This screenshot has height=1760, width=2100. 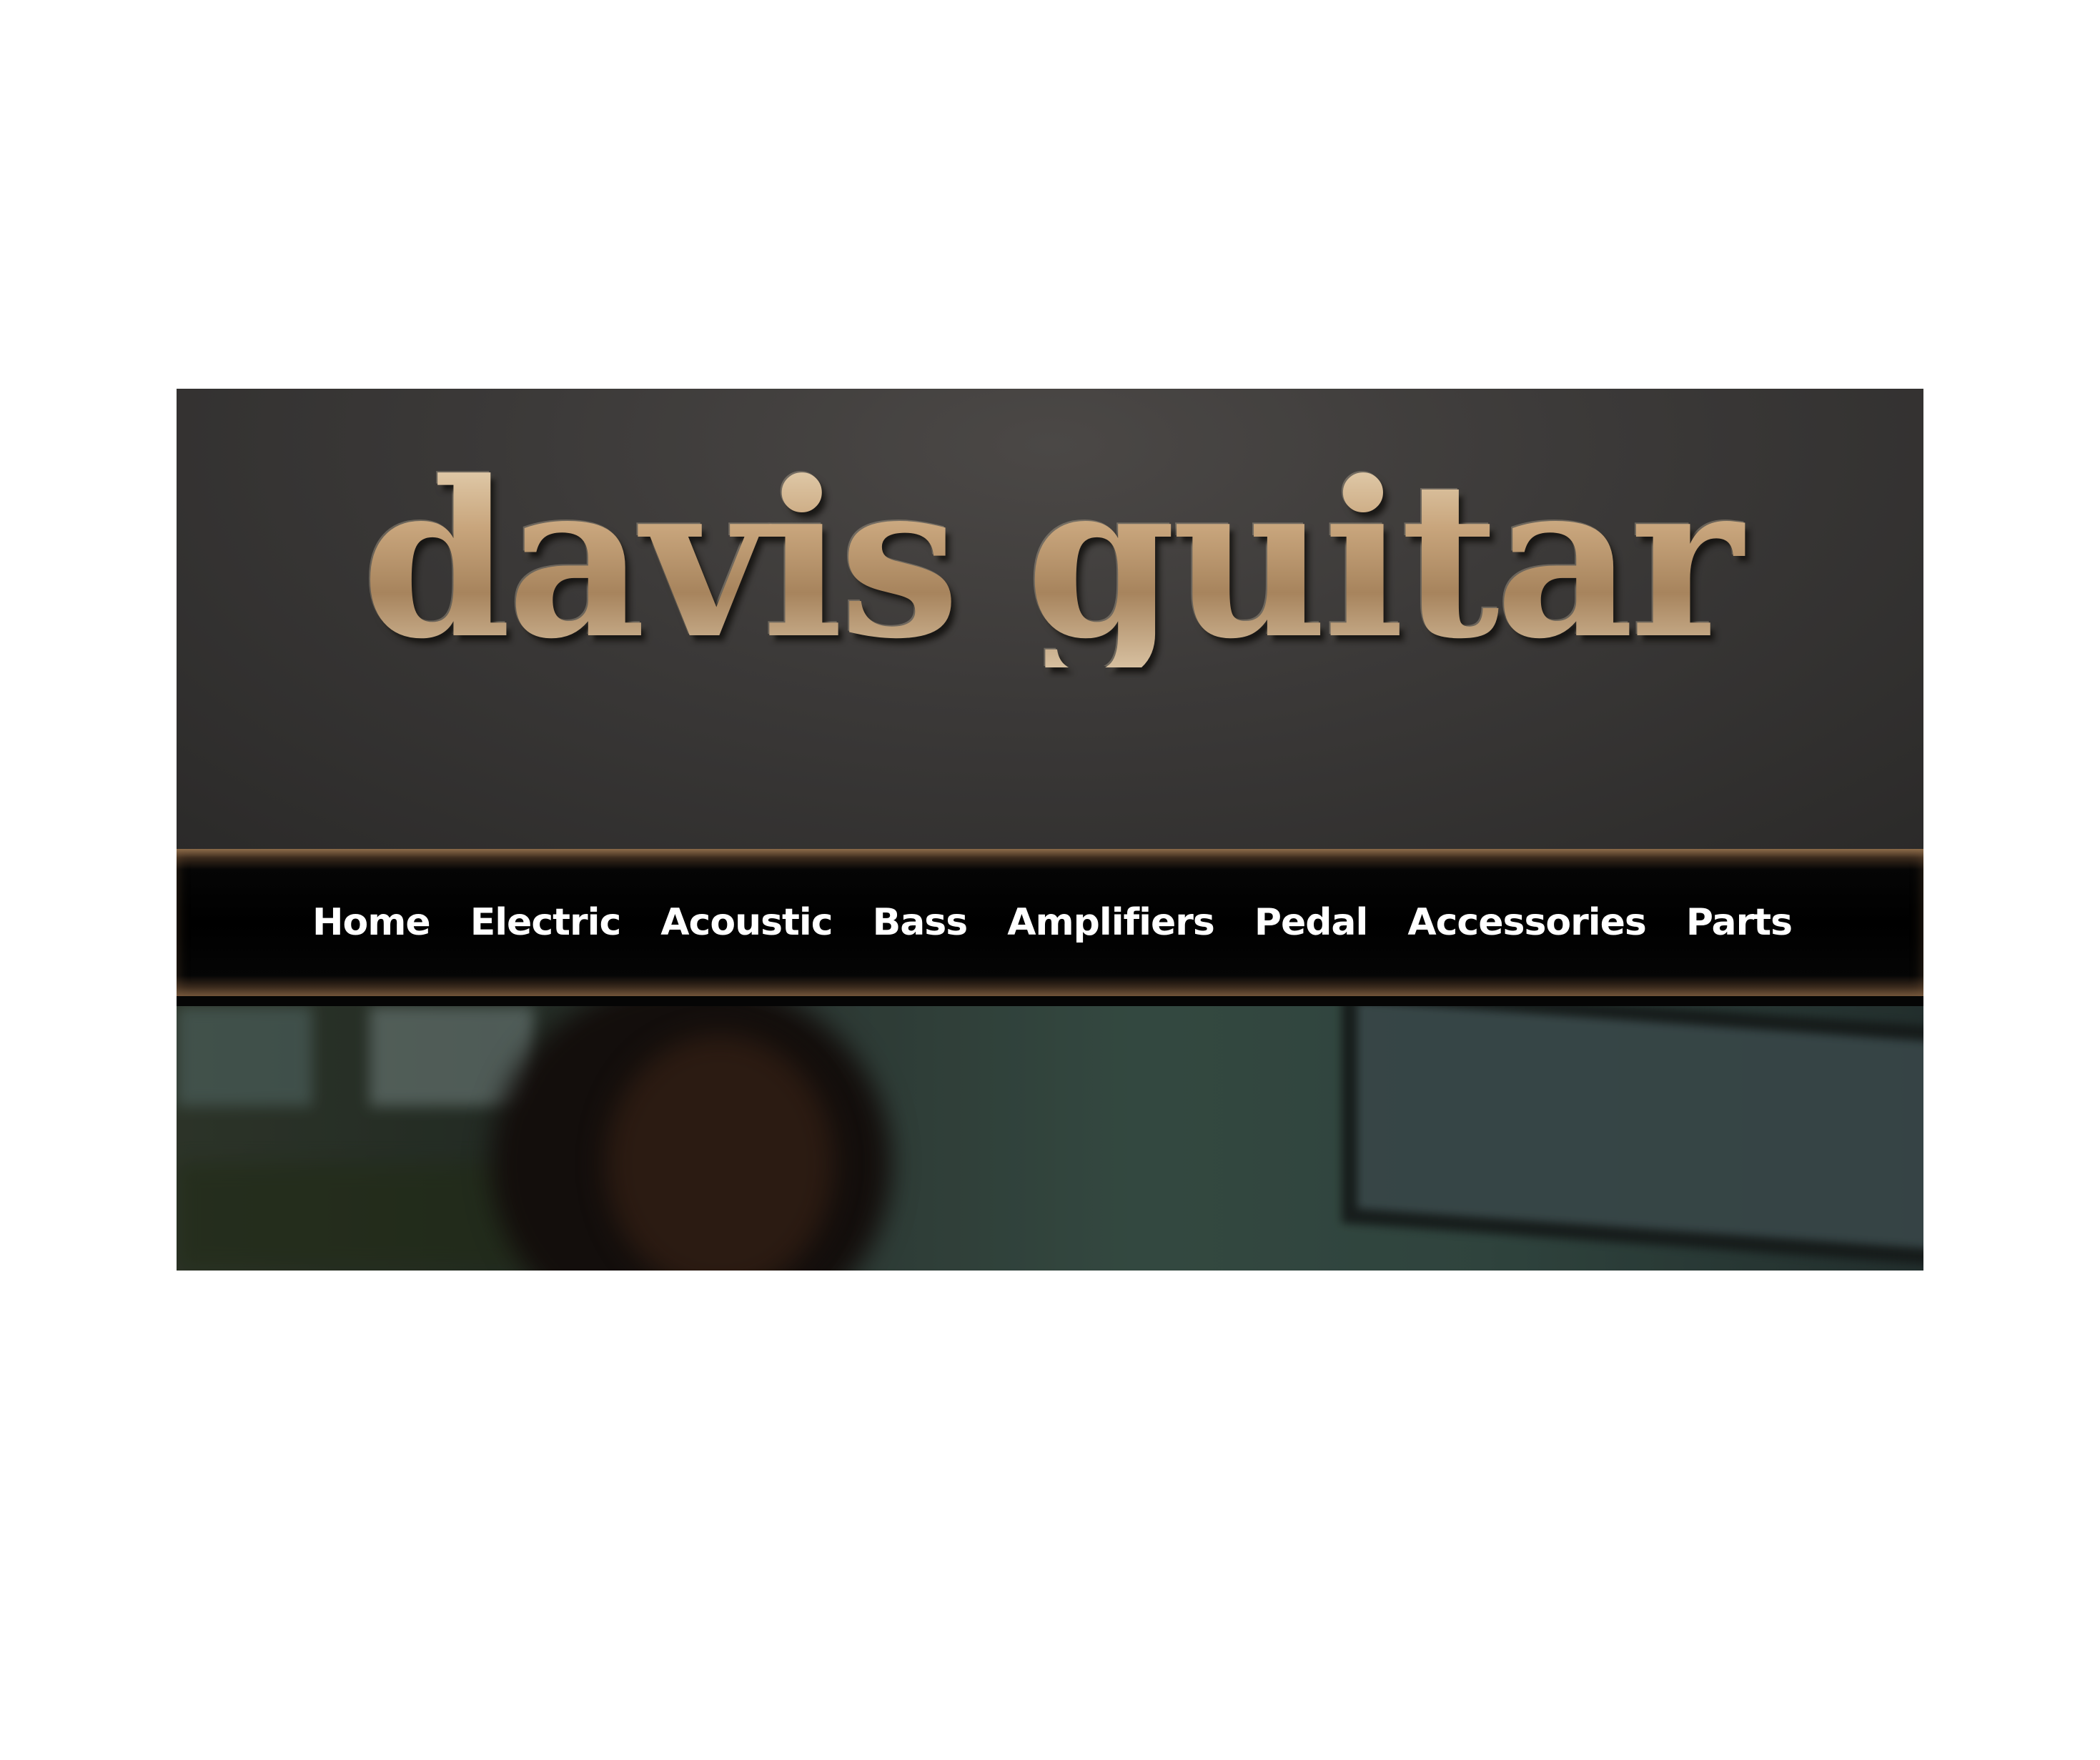 I want to click on nav-item-electric: Electric, so click(x=546, y=922).